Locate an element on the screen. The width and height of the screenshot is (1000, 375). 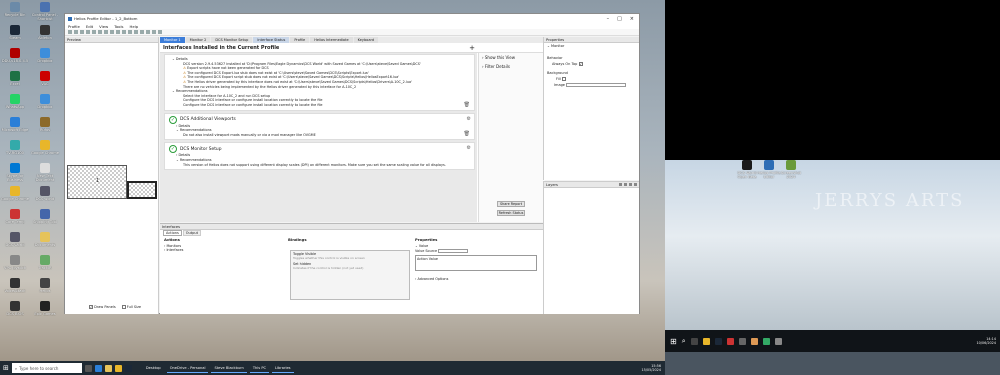
desktop-icon: New Text Document is located at coordinates (45, 172).